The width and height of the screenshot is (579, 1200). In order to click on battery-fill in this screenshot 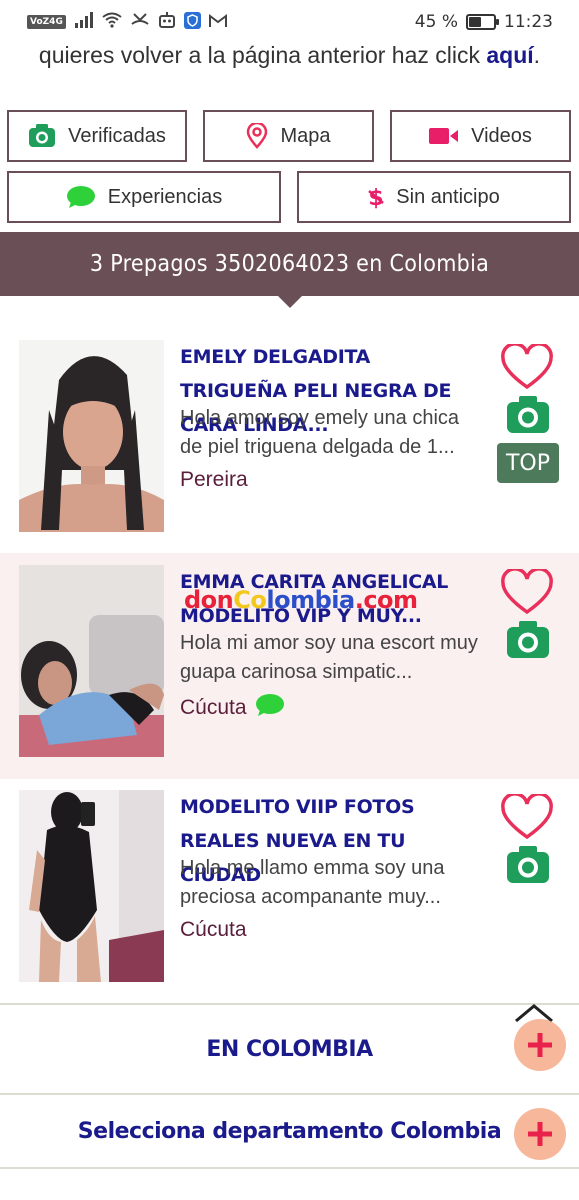, I will do `click(475, 22)`.